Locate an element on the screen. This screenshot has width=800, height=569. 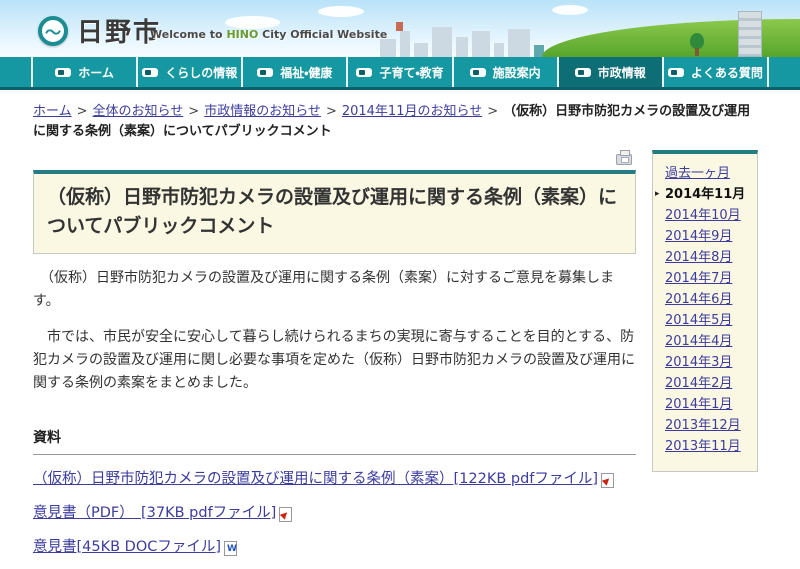
global-nav: ホーム くらしの情報 福祉・健康 子育て・教育 施設案内 市政情報 よくある質問 is located at coordinates (400, 73).